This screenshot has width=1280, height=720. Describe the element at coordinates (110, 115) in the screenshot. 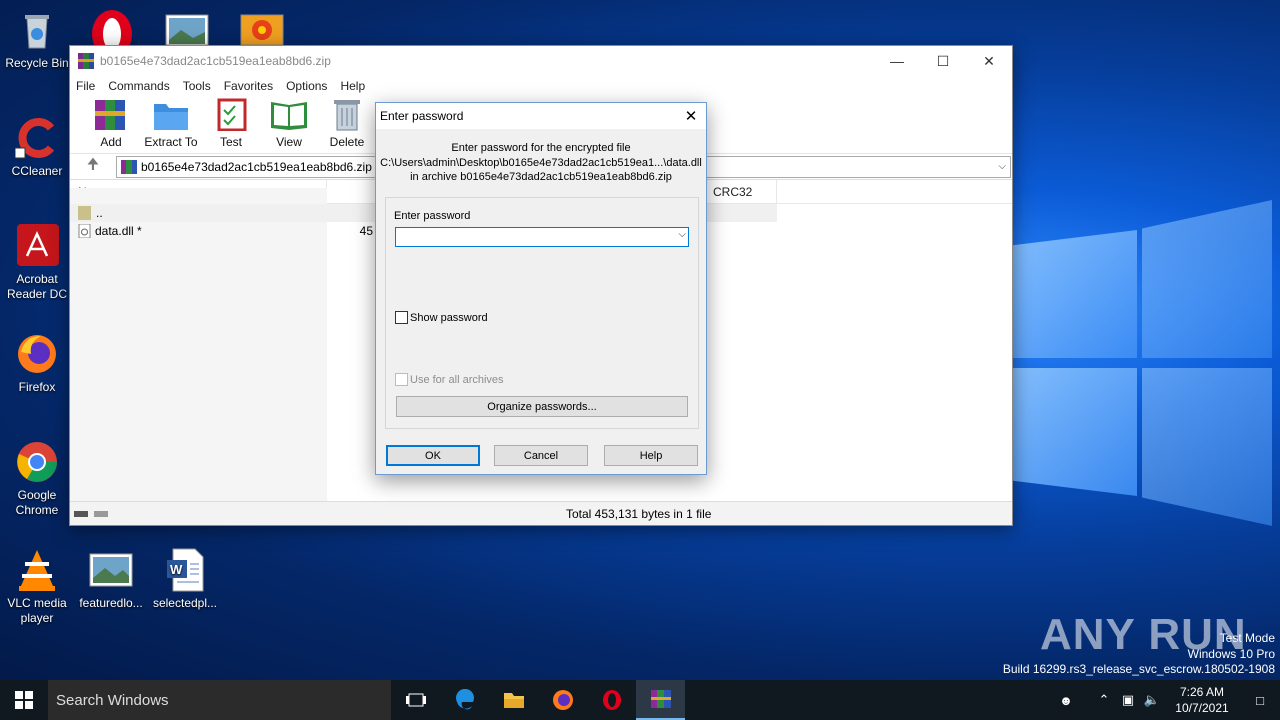

I see `add-archive-icon` at that location.